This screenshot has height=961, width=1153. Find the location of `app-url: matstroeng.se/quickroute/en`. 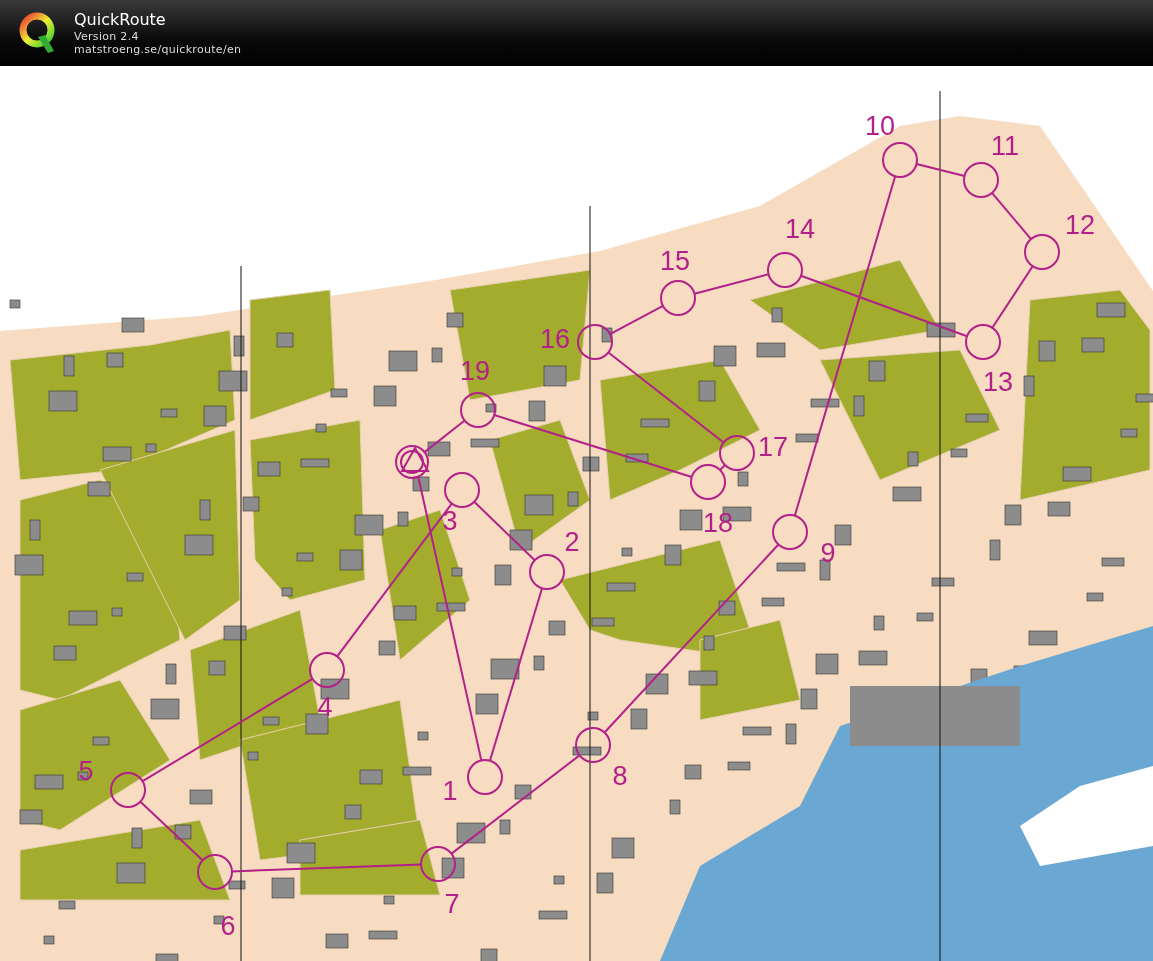

app-url: matstroeng.se/quickroute/en is located at coordinates (158, 49).